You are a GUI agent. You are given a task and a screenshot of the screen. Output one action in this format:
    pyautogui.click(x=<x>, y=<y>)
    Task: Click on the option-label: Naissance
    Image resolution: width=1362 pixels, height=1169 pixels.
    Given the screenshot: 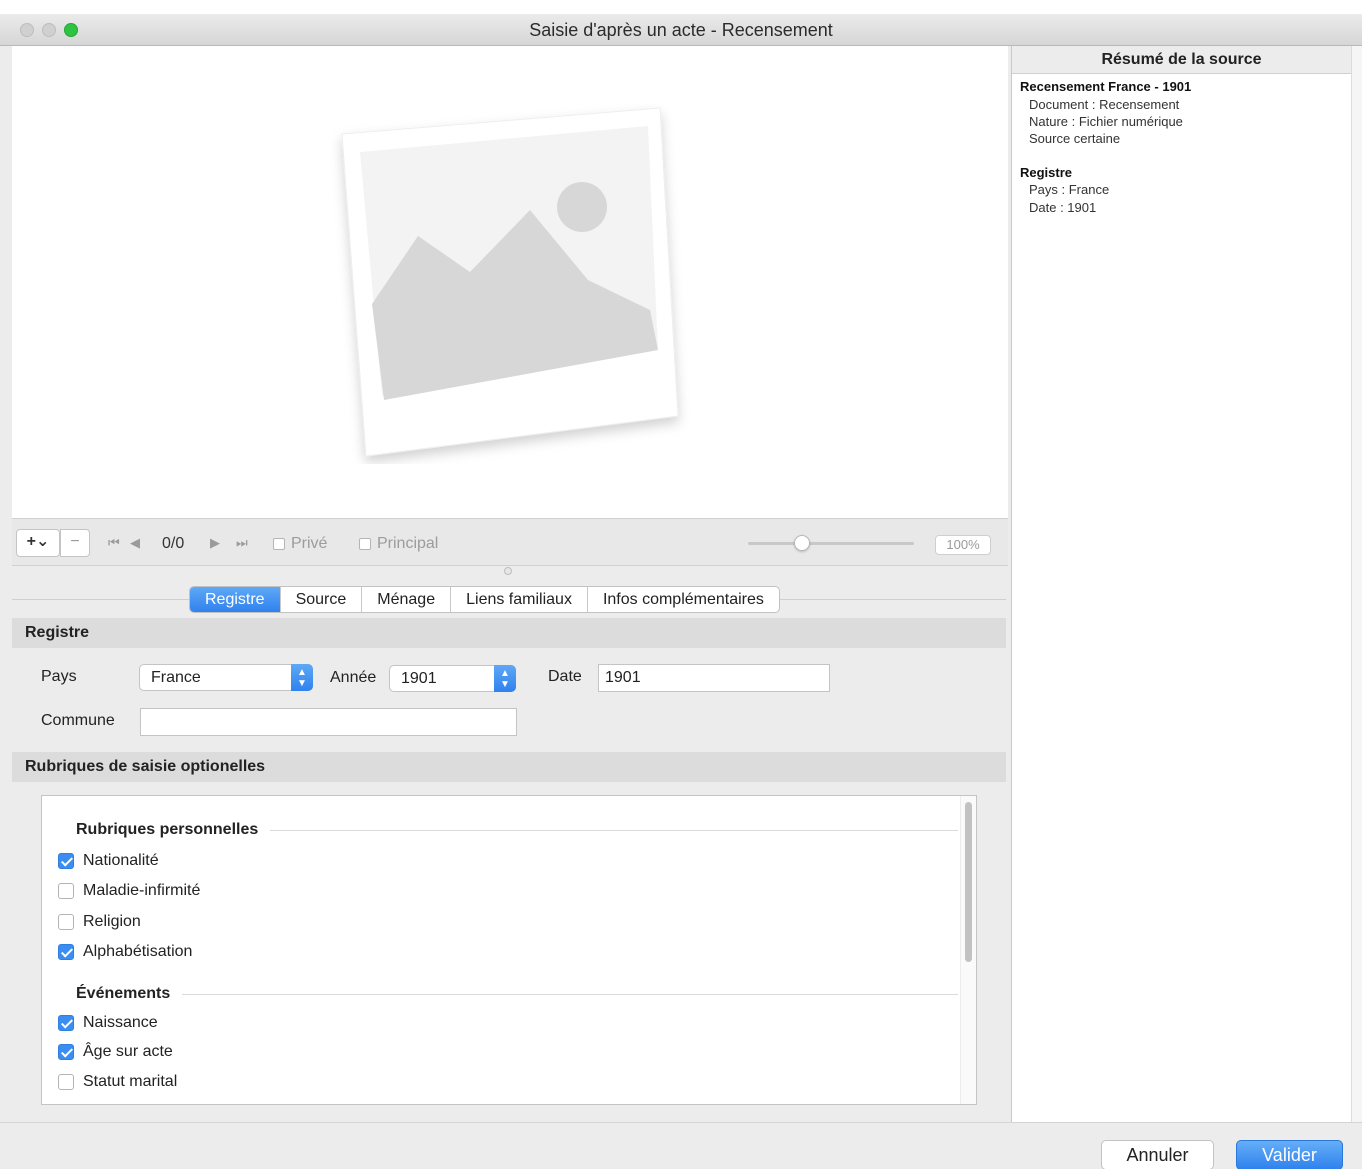 What is the action you would take?
    pyautogui.click(x=120, y=1022)
    